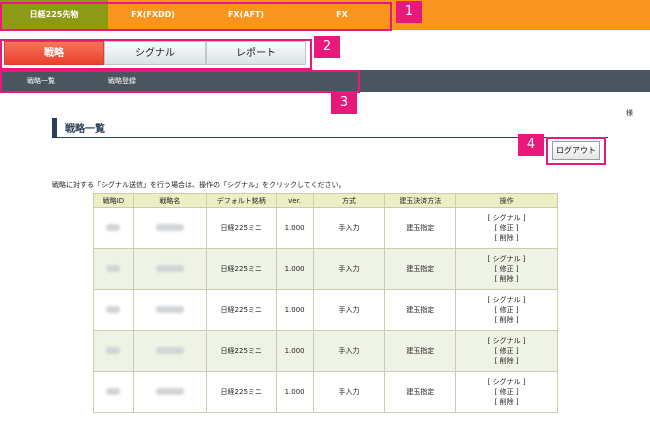 Image resolution: width=650 pixels, height=435 pixels. What do you see at coordinates (506, 200) in the screenshot?
I see `header-operations: 操作` at bounding box center [506, 200].